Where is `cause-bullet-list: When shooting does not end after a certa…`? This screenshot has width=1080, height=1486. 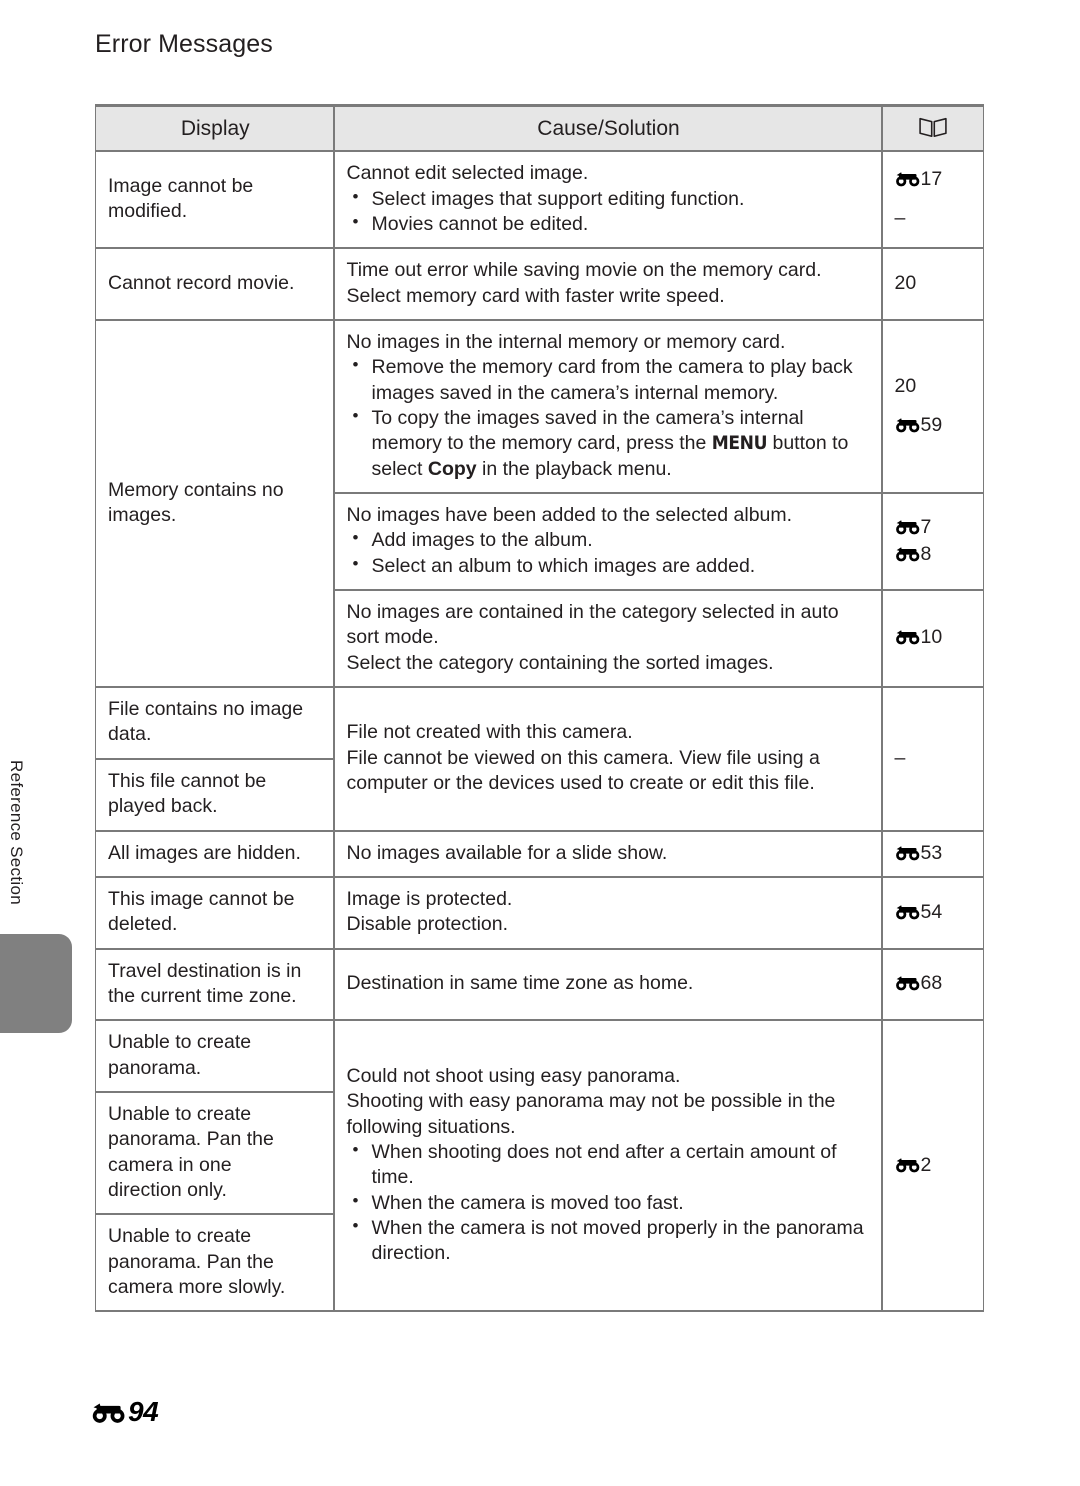
cause-bullet-list: When shooting does not end after a certa… is located at coordinates (609, 1203).